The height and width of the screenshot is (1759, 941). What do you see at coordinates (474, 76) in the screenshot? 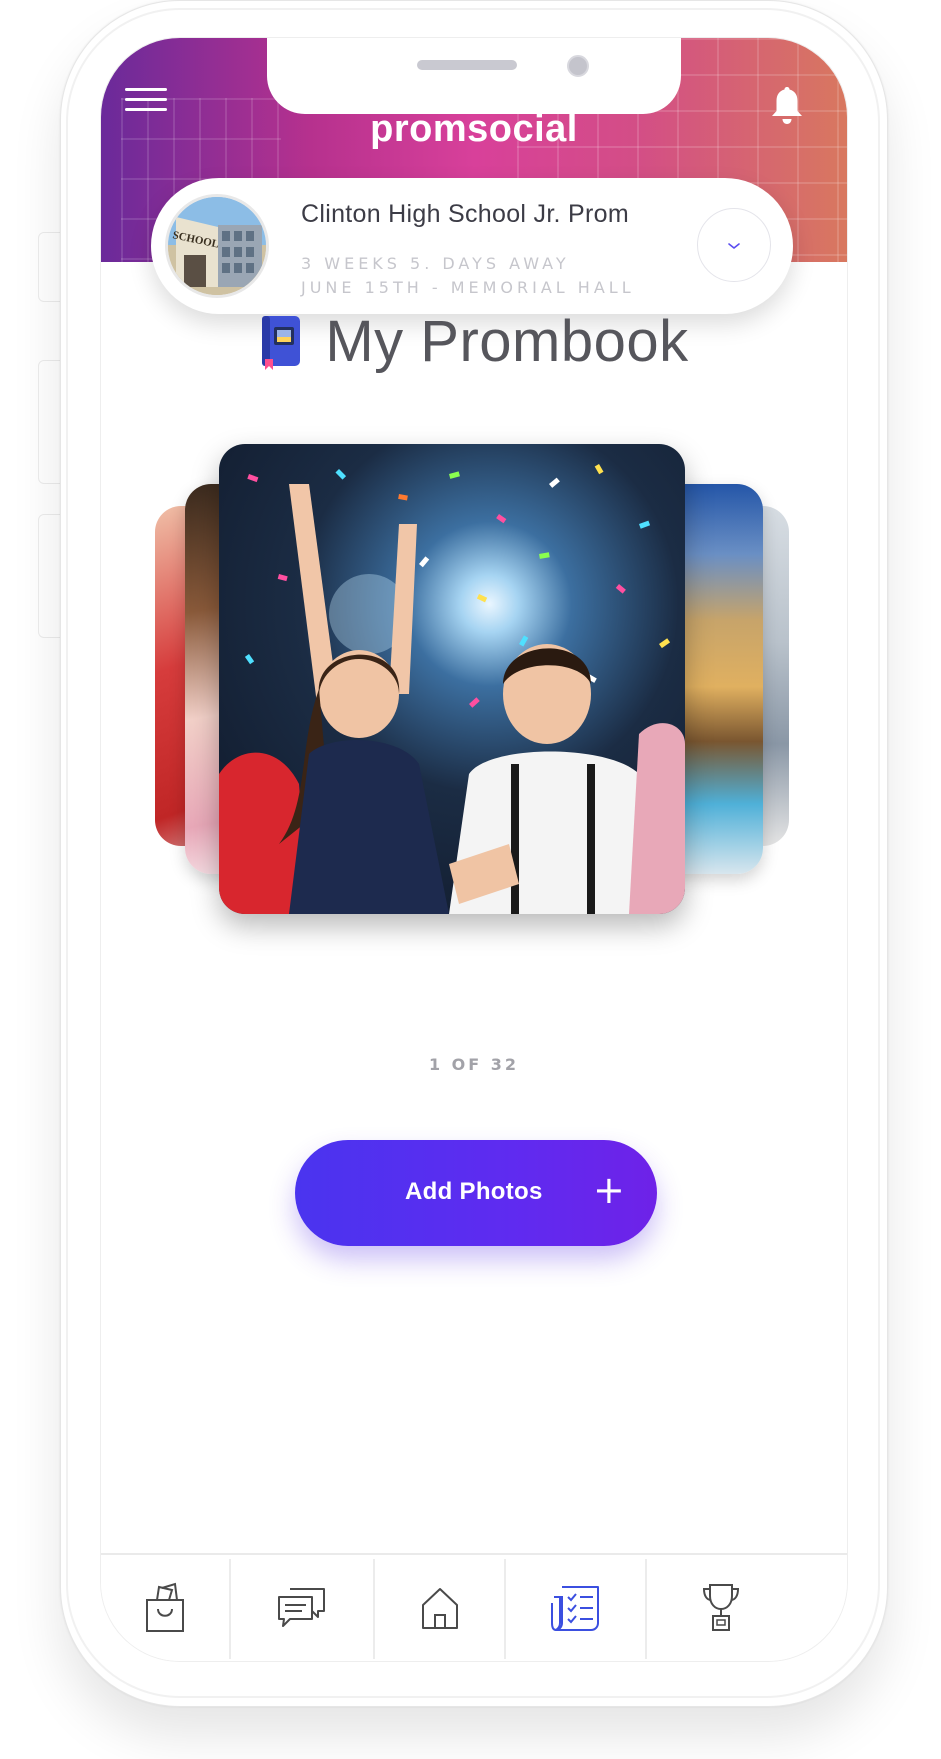
I see `device-notch` at bounding box center [474, 76].